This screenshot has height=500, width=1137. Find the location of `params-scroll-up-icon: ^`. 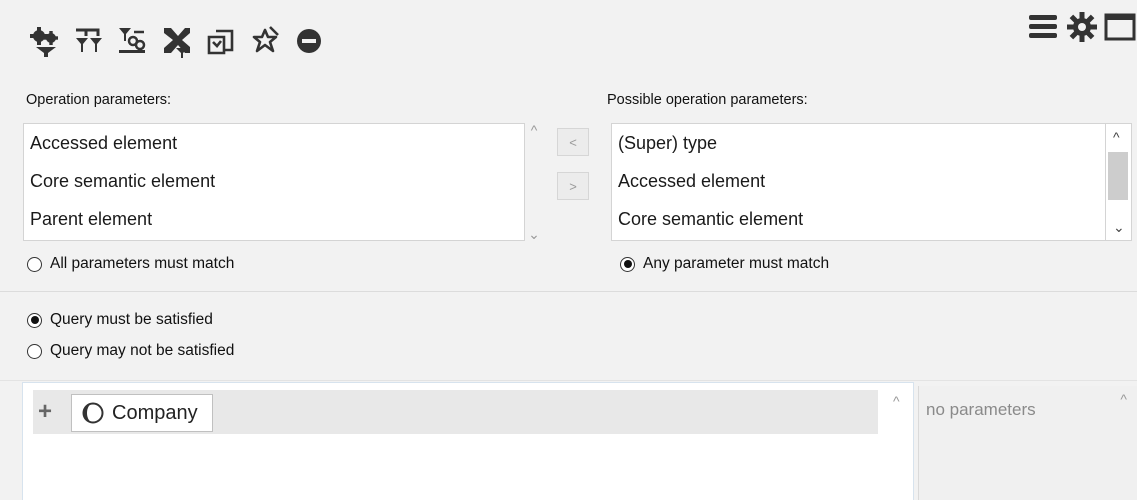

params-scroll-up-icon: ^ is located at coordinates (1123, 399).